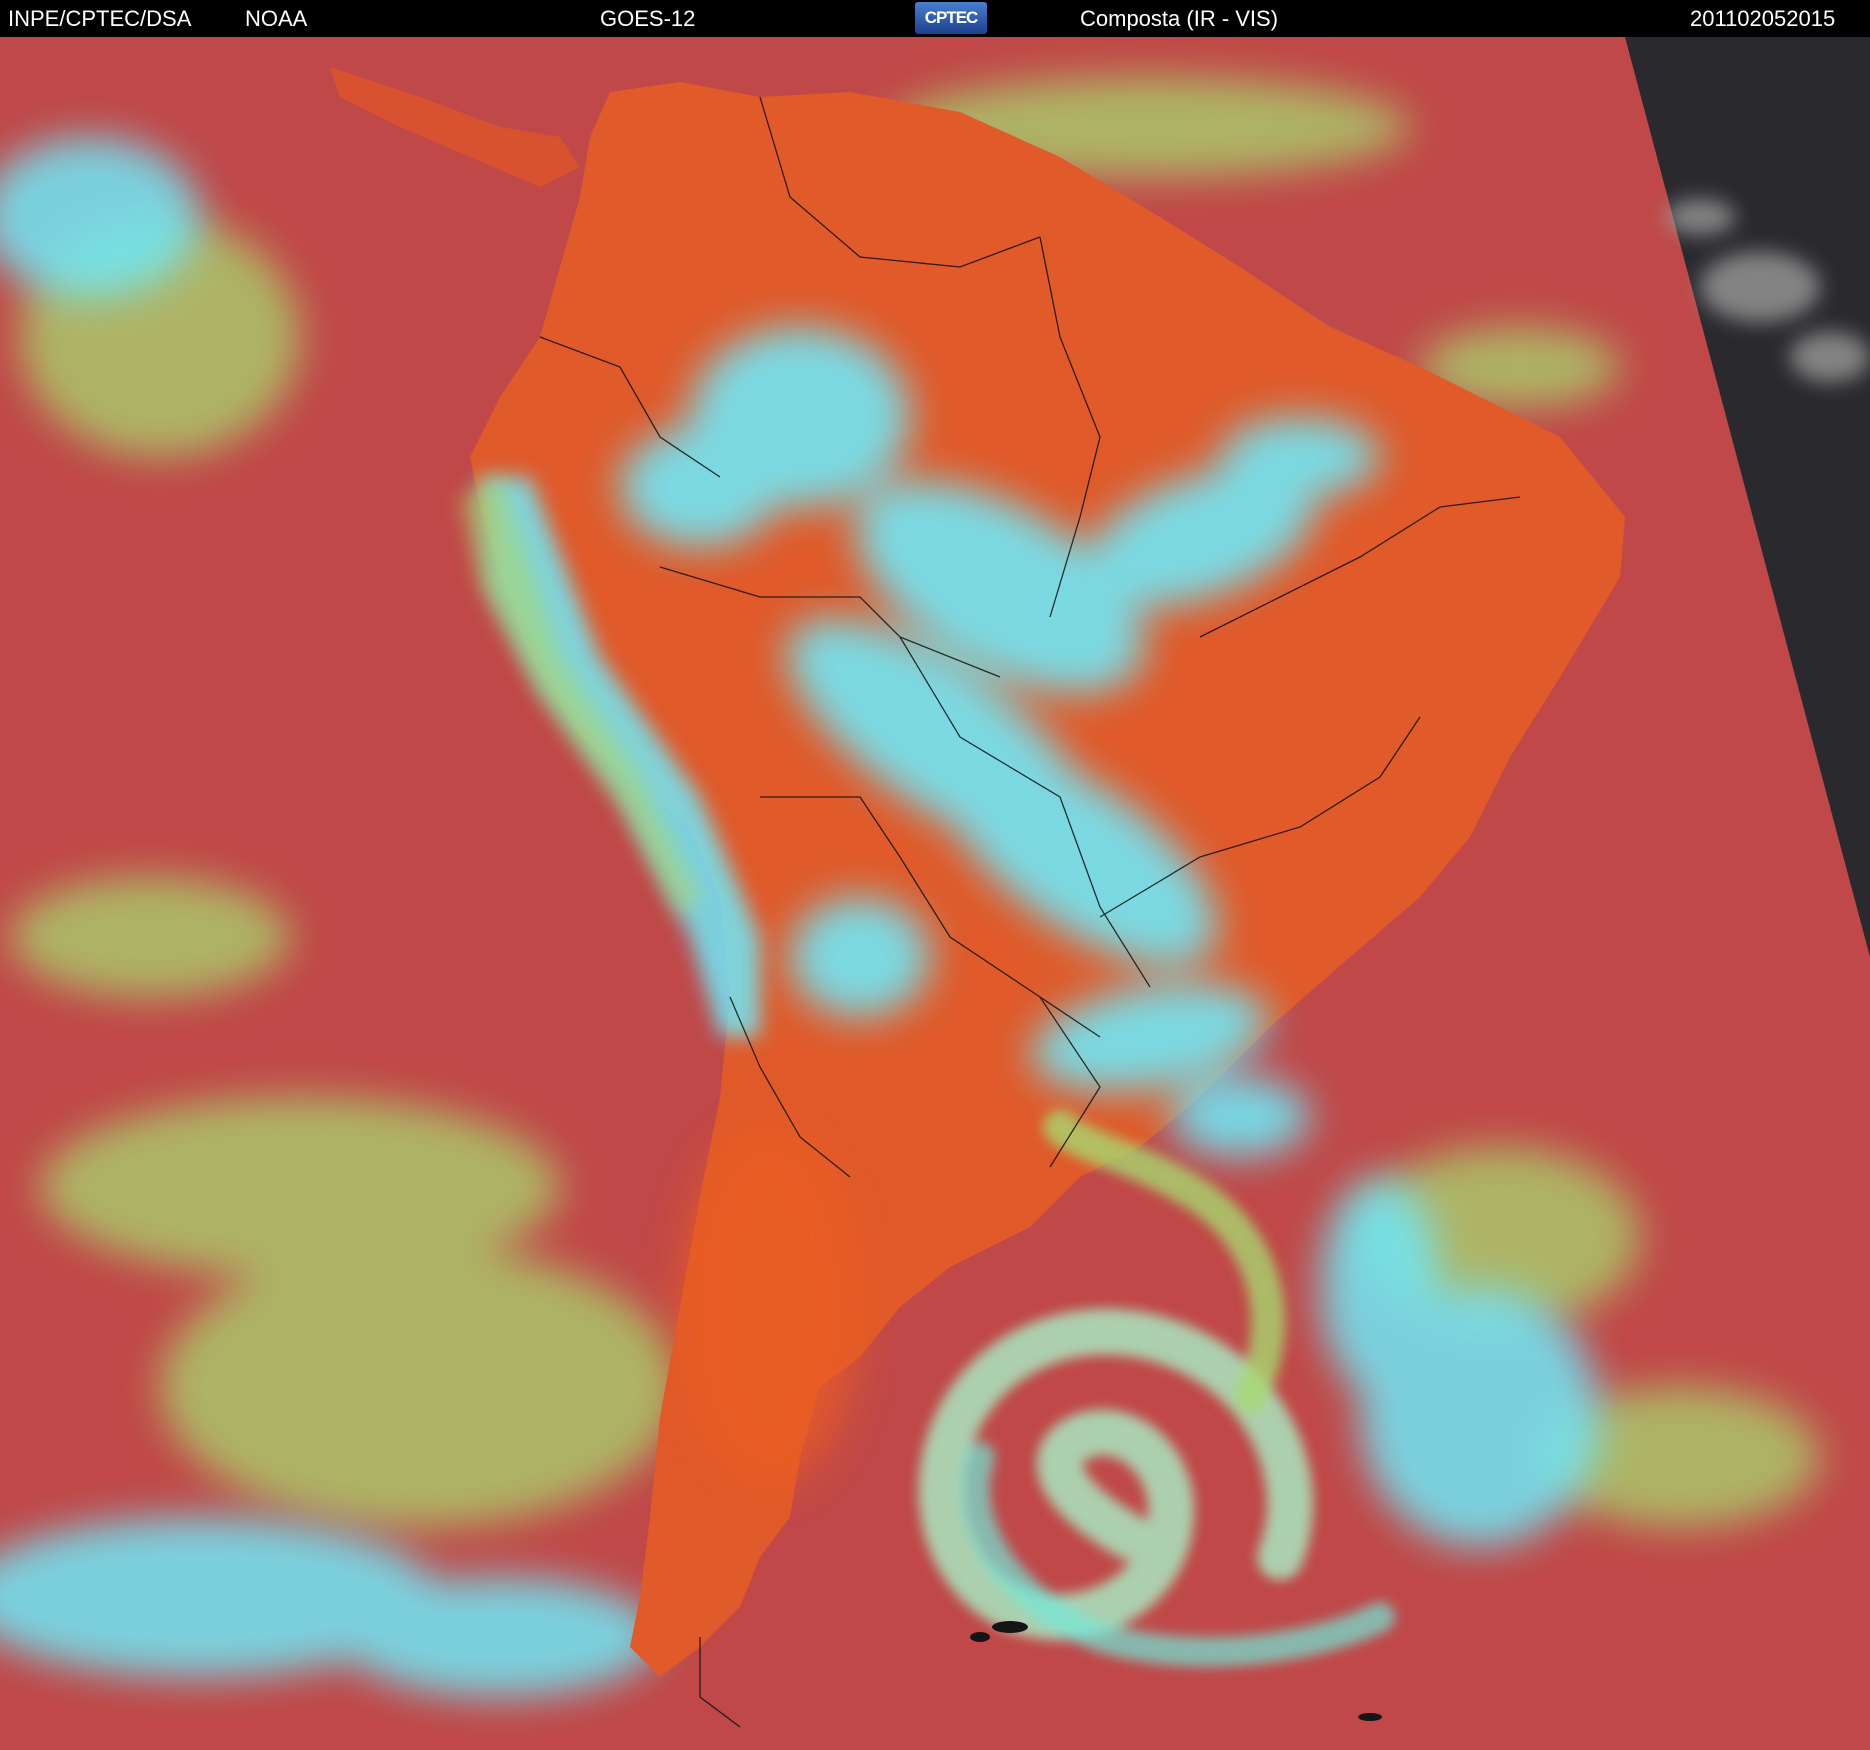  Describe the element at coordinates (1179, 18) in the screenshot. I see `product-label: Composta (IR - VIS)` at that location.